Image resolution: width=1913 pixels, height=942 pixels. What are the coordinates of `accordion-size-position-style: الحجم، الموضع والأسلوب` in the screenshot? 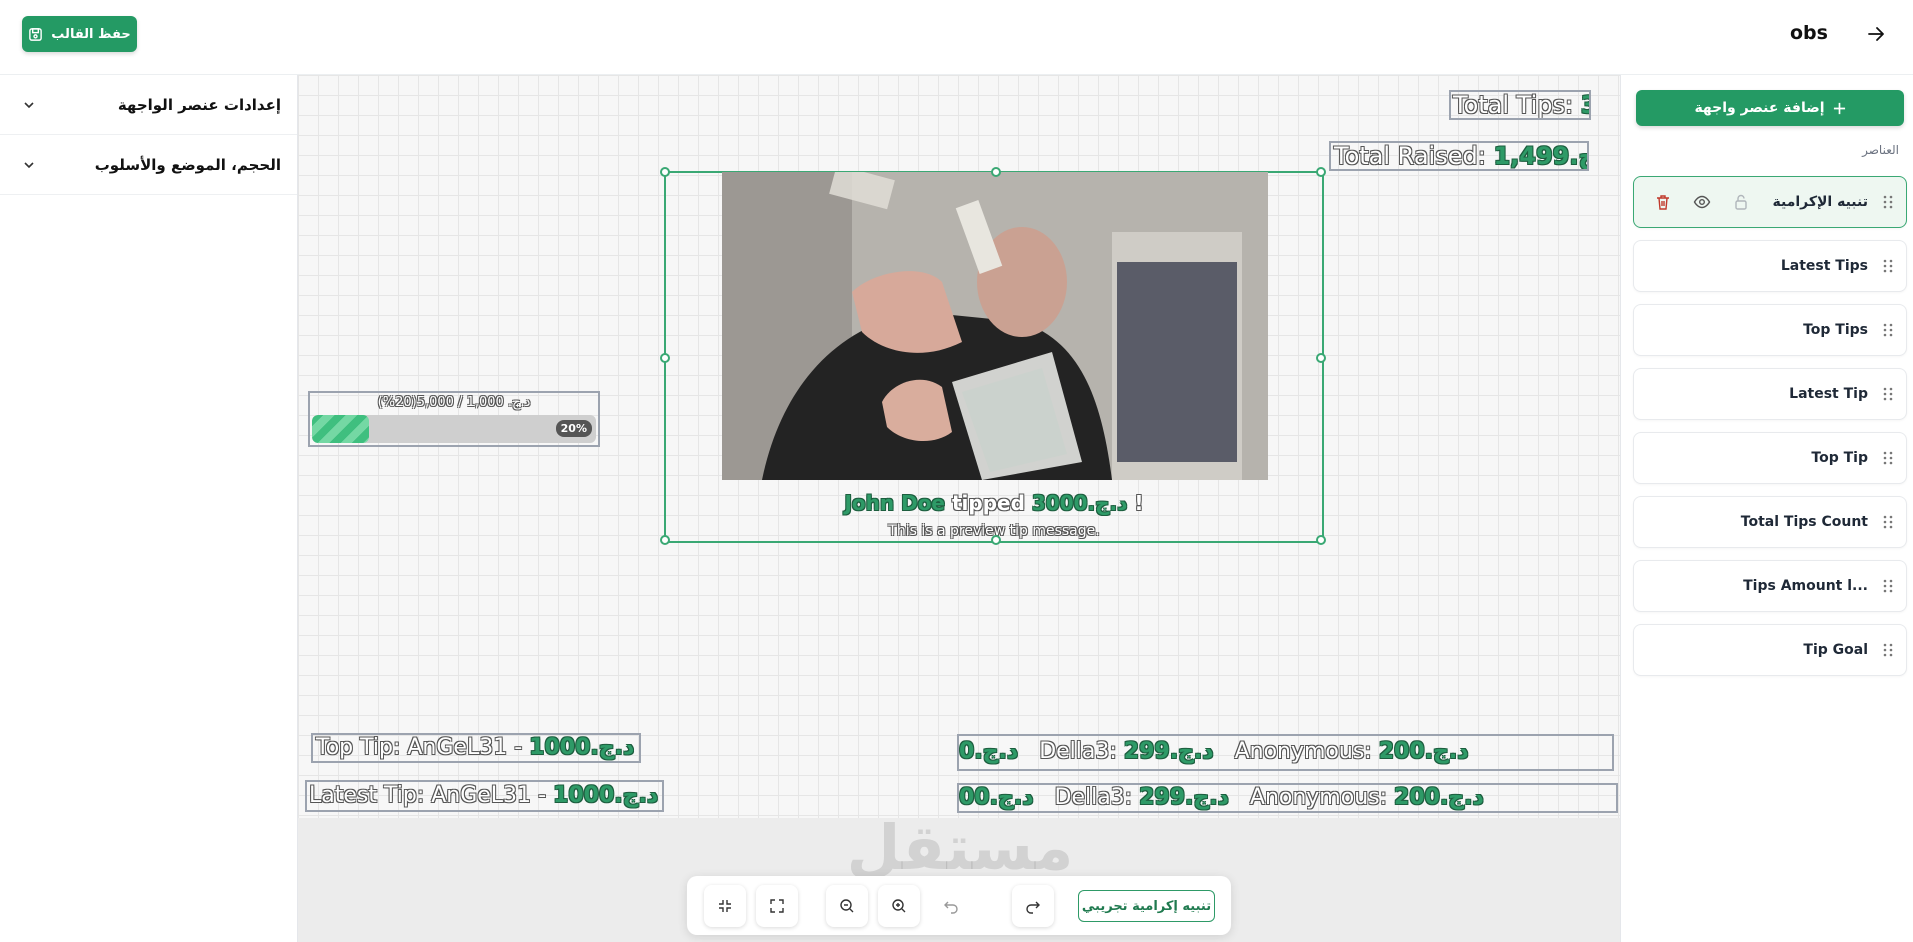 It's located at (148, 165).